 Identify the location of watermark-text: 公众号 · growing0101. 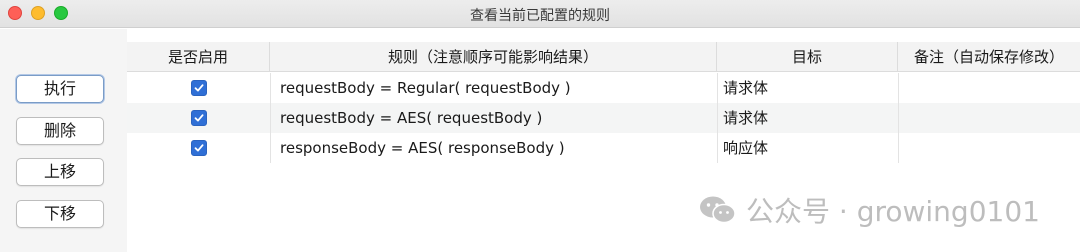
(893, 211).